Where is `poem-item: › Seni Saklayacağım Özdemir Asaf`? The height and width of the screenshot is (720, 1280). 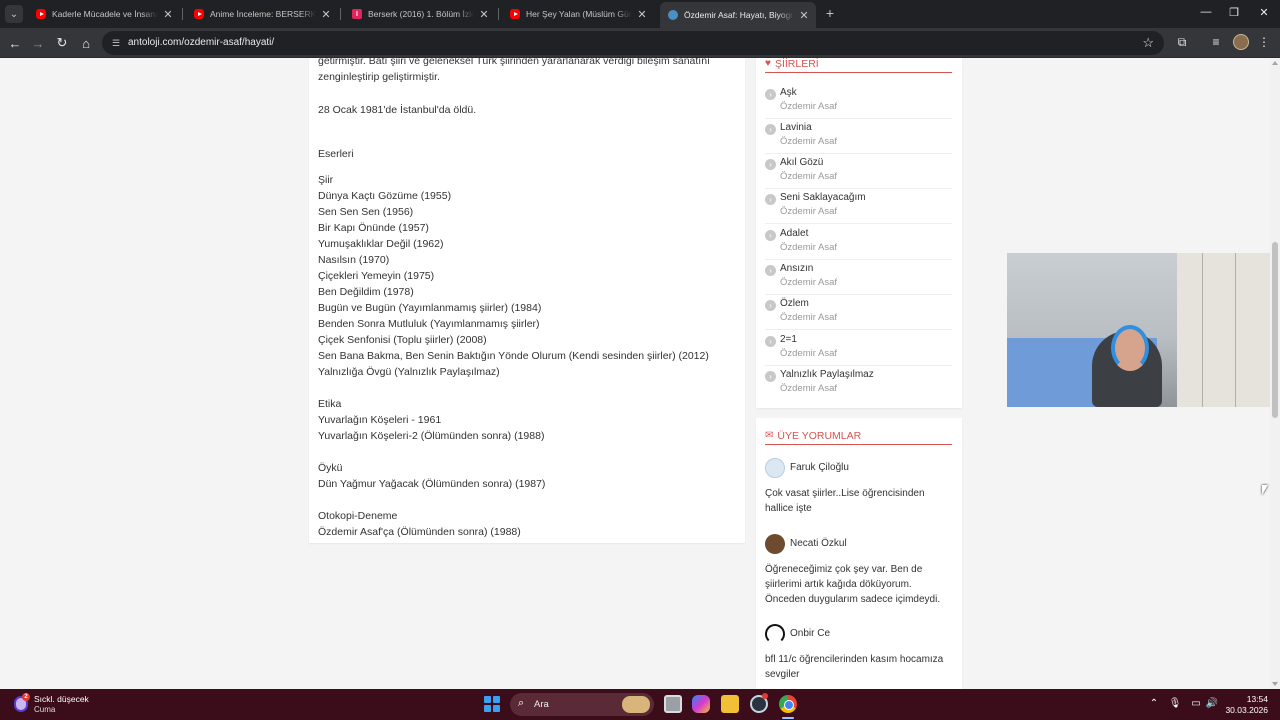
poem-item: › Seni Saklayacağım Özdemir Asaf is located at coordinates (858, 206).